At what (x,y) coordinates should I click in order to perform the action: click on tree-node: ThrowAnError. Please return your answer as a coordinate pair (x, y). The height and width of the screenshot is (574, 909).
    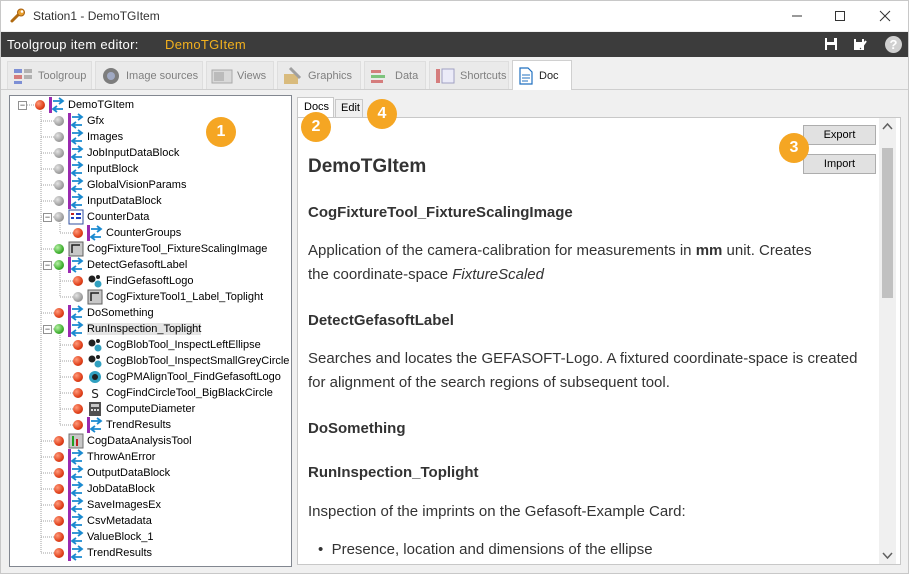
    Looking at the image, I should click on (104, 457).